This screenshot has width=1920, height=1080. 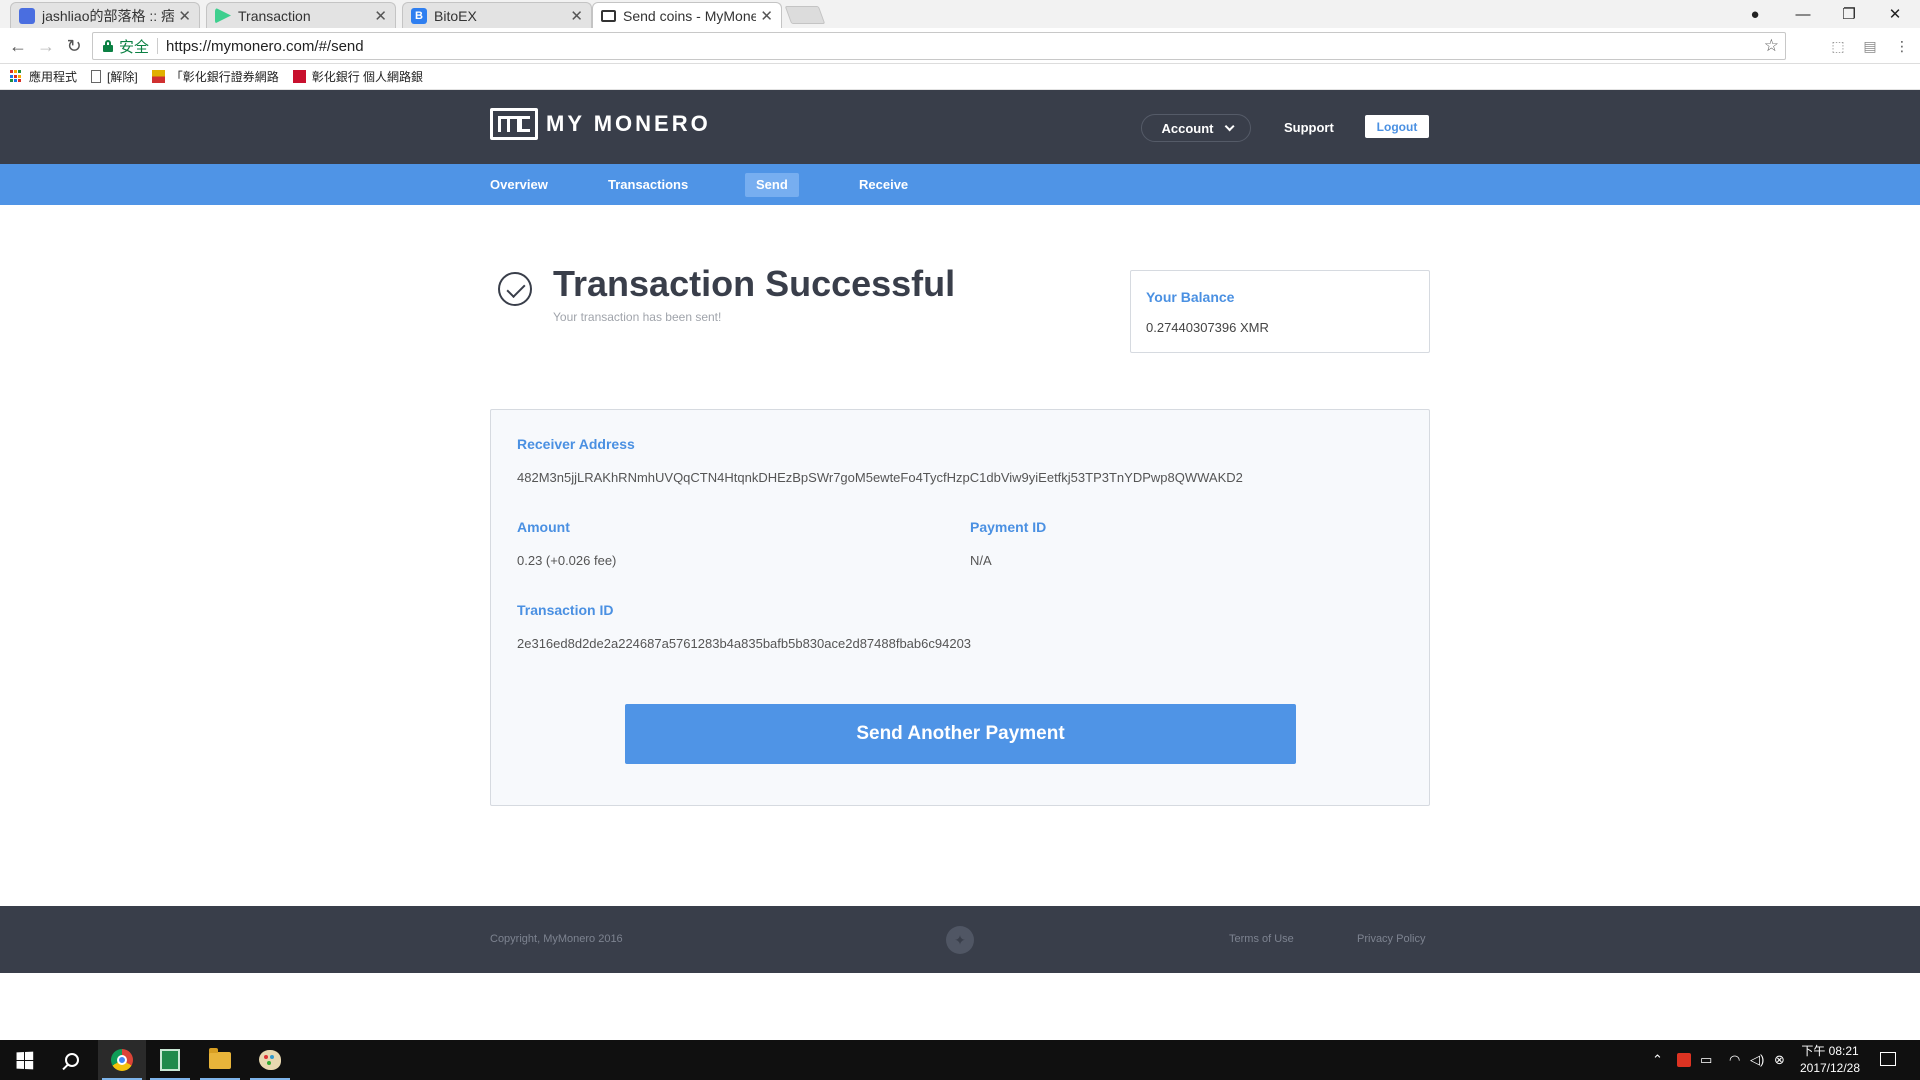 What do you see at coordinates (567, 560) in the screenshot?
I see `amount-value: 0.23 (+0.026 fee)` at bounding box center [567, 560].